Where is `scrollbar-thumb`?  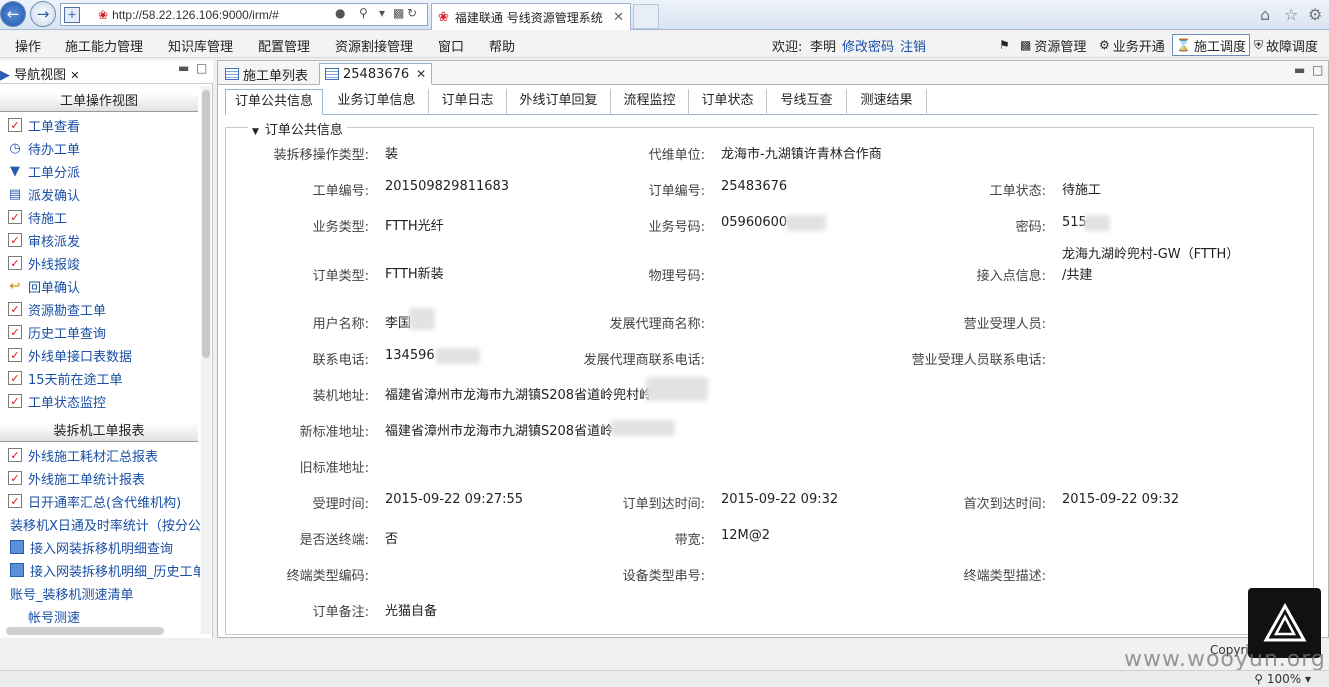
scrollbar-thumb is located at coordinates (206, 224).